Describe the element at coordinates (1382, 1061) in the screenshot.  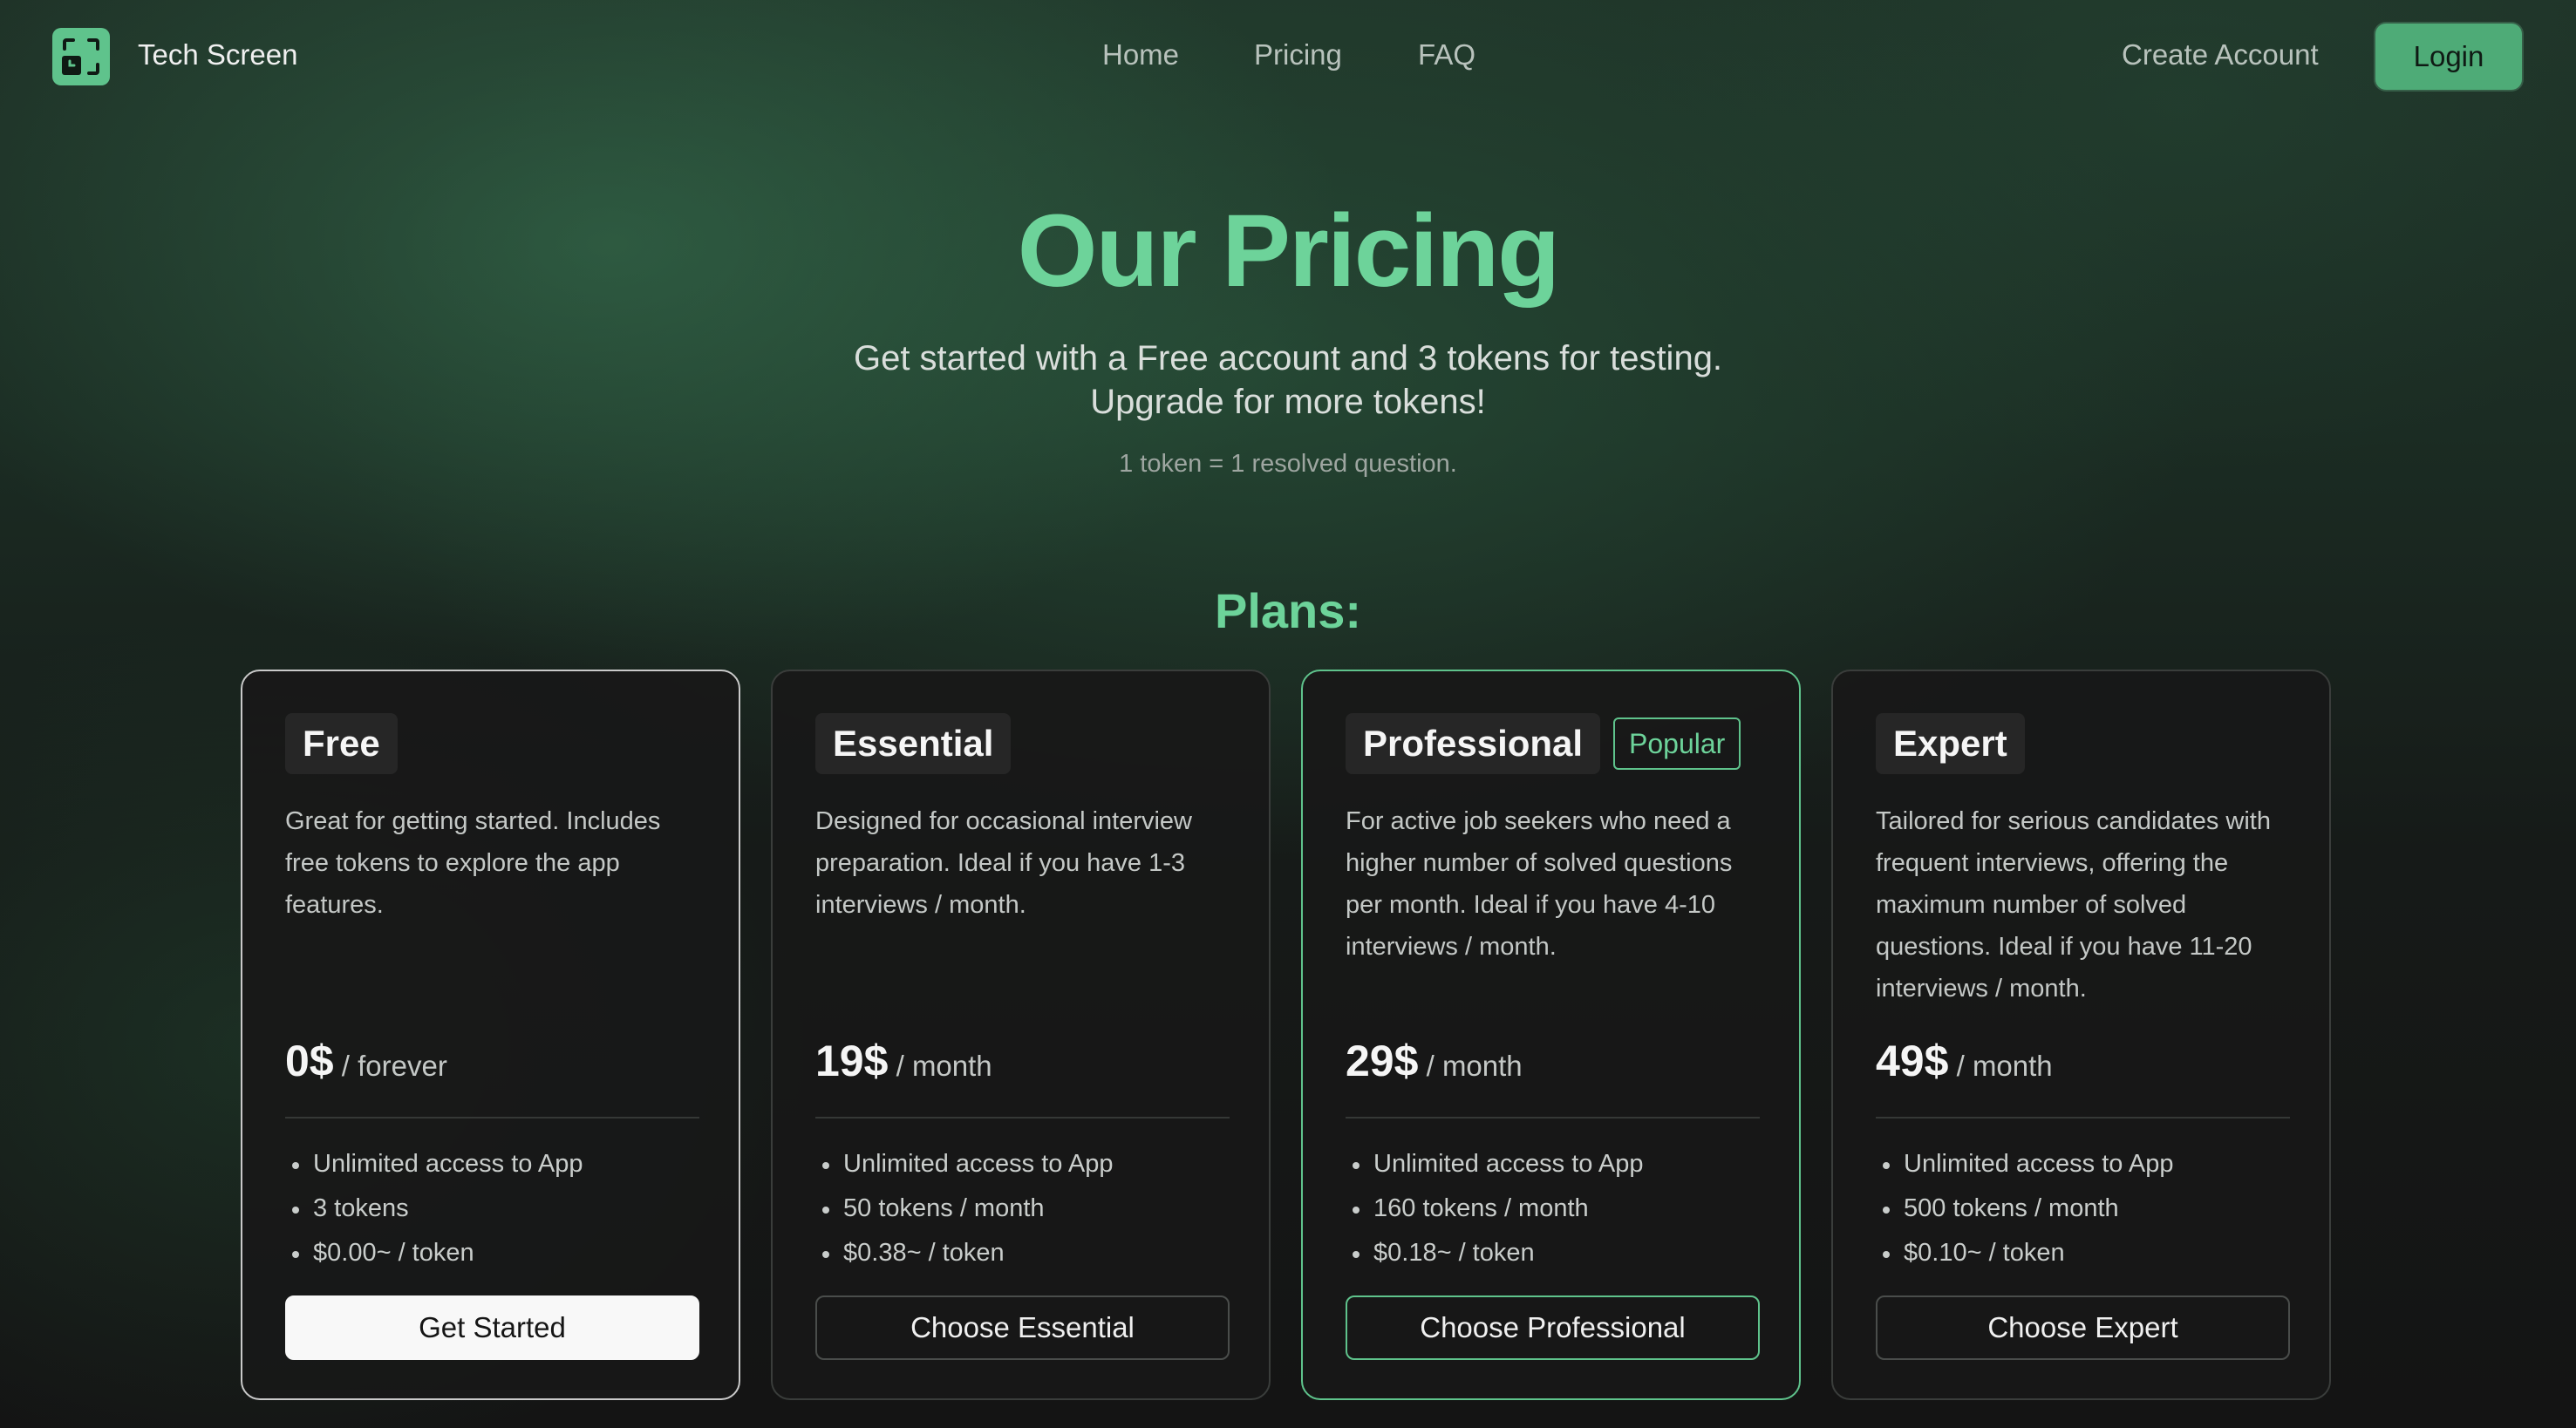
I see `price-amount: 29$` at that location.